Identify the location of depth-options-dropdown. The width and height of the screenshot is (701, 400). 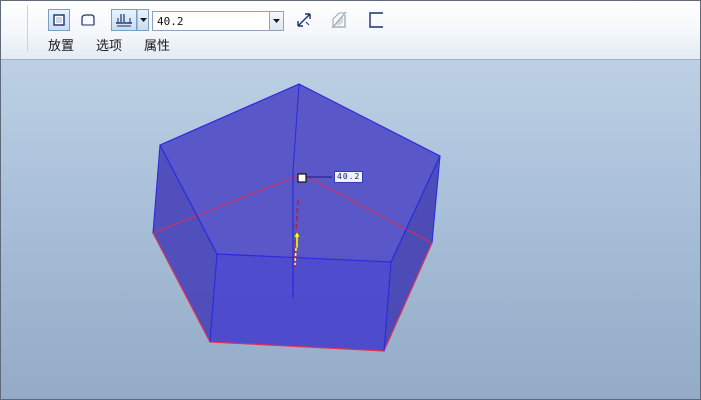
(143, 20).